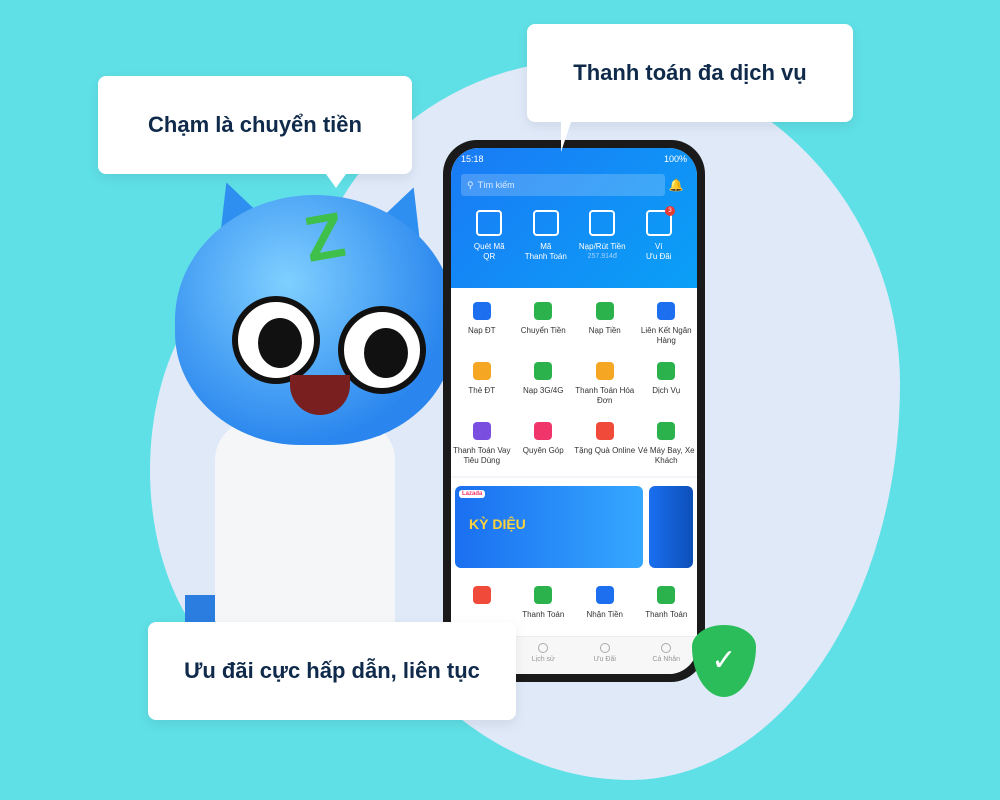  Describe the element at coordinates (602, 256) in the screenshot. I see `wallet-balance: 257.914đ` at that location.